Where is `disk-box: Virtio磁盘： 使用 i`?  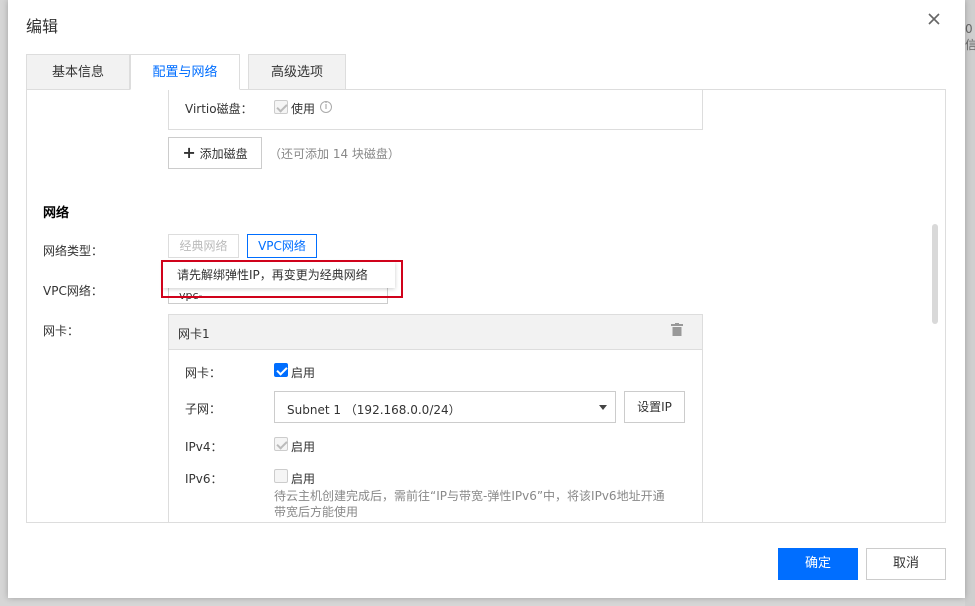
disk-box: Virtio磁盘： 使用 i is located at coordinates (435, 110).